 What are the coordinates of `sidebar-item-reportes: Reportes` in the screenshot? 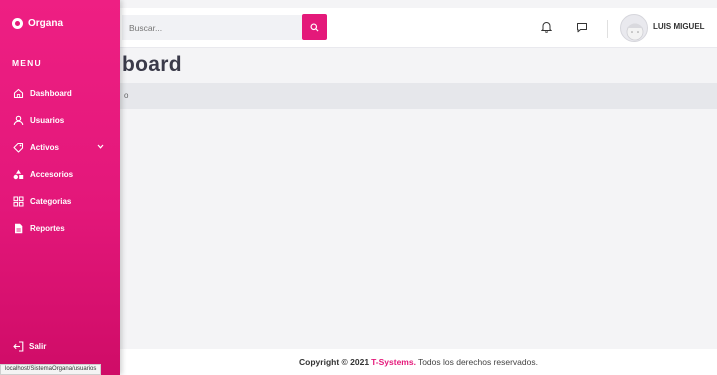 It's located at (60, 228).